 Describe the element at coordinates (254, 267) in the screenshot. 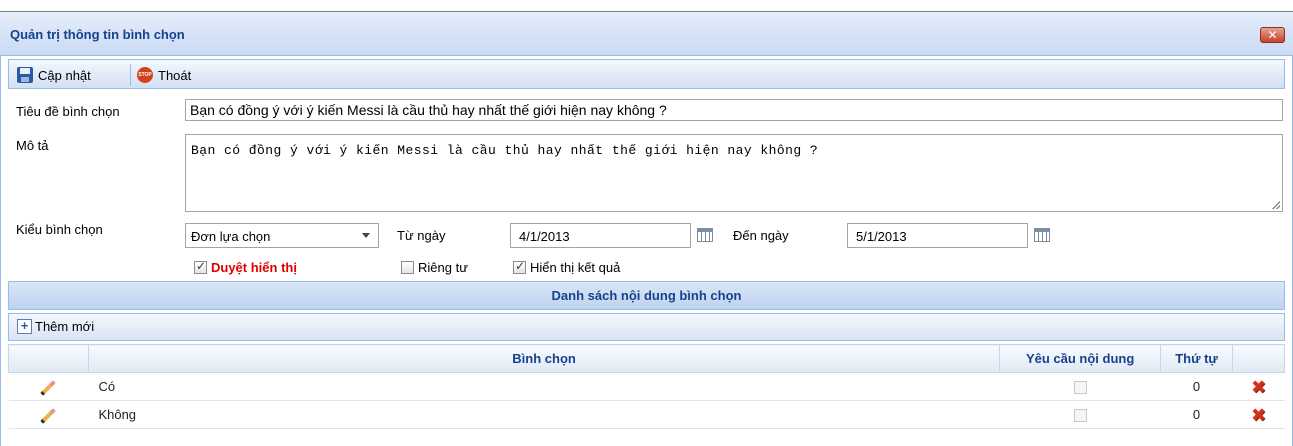

I see `approve-label: Duyệt hiển thị` at that location.